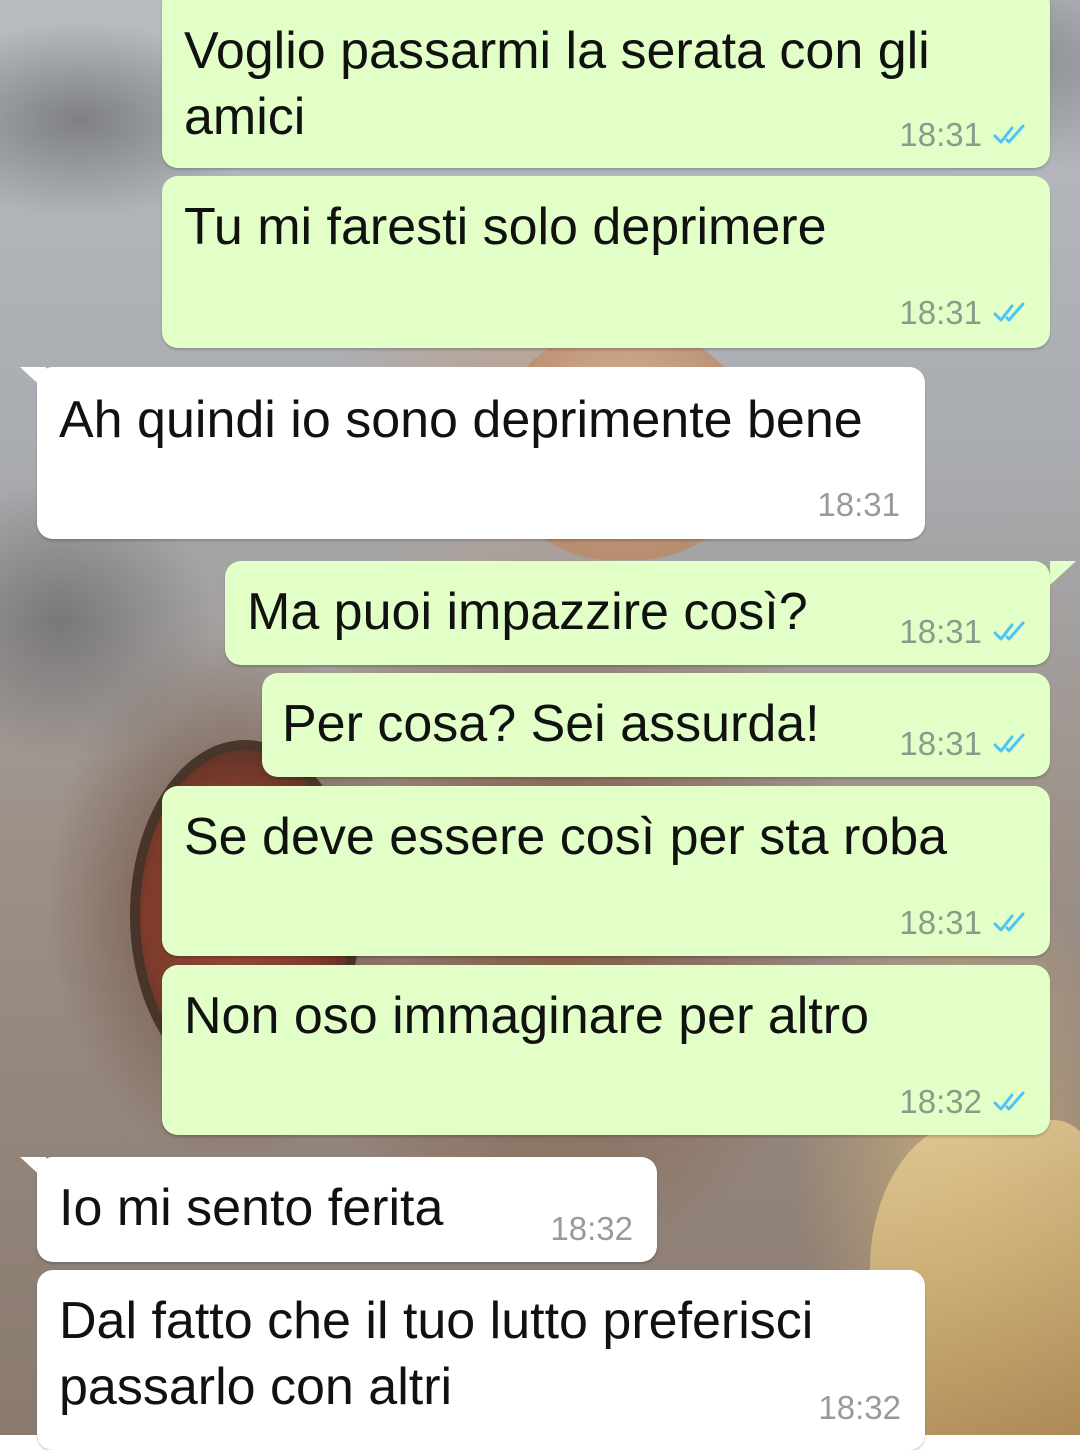 The height and width of the screenshot is (1450, 1080). I want to click on message-bubble-outgoing: Ma puoi impazzire così? 18:31, so click(637, 613).